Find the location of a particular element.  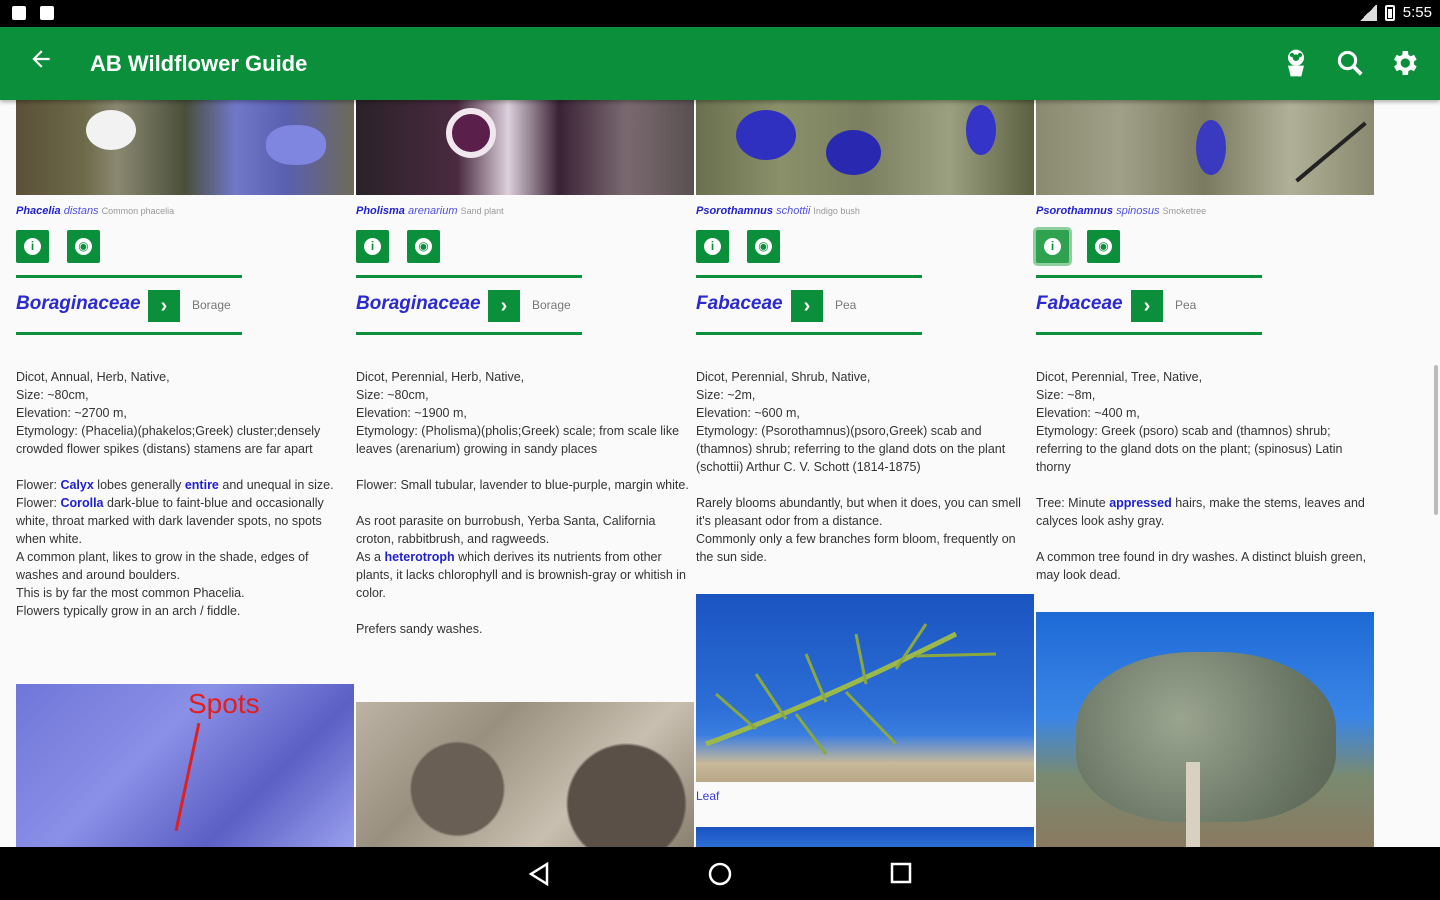

system-nav-bar is located at coordinates (720, 873).